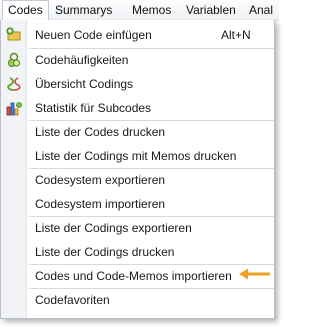  I want to click on menu-codes: Codes, so click(25, 10).